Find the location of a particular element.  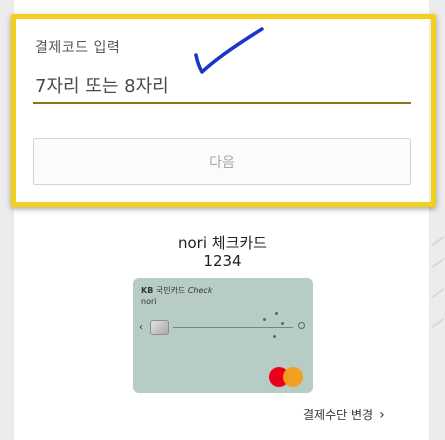

card-number: 1234 is located at coordinates (222, 261).